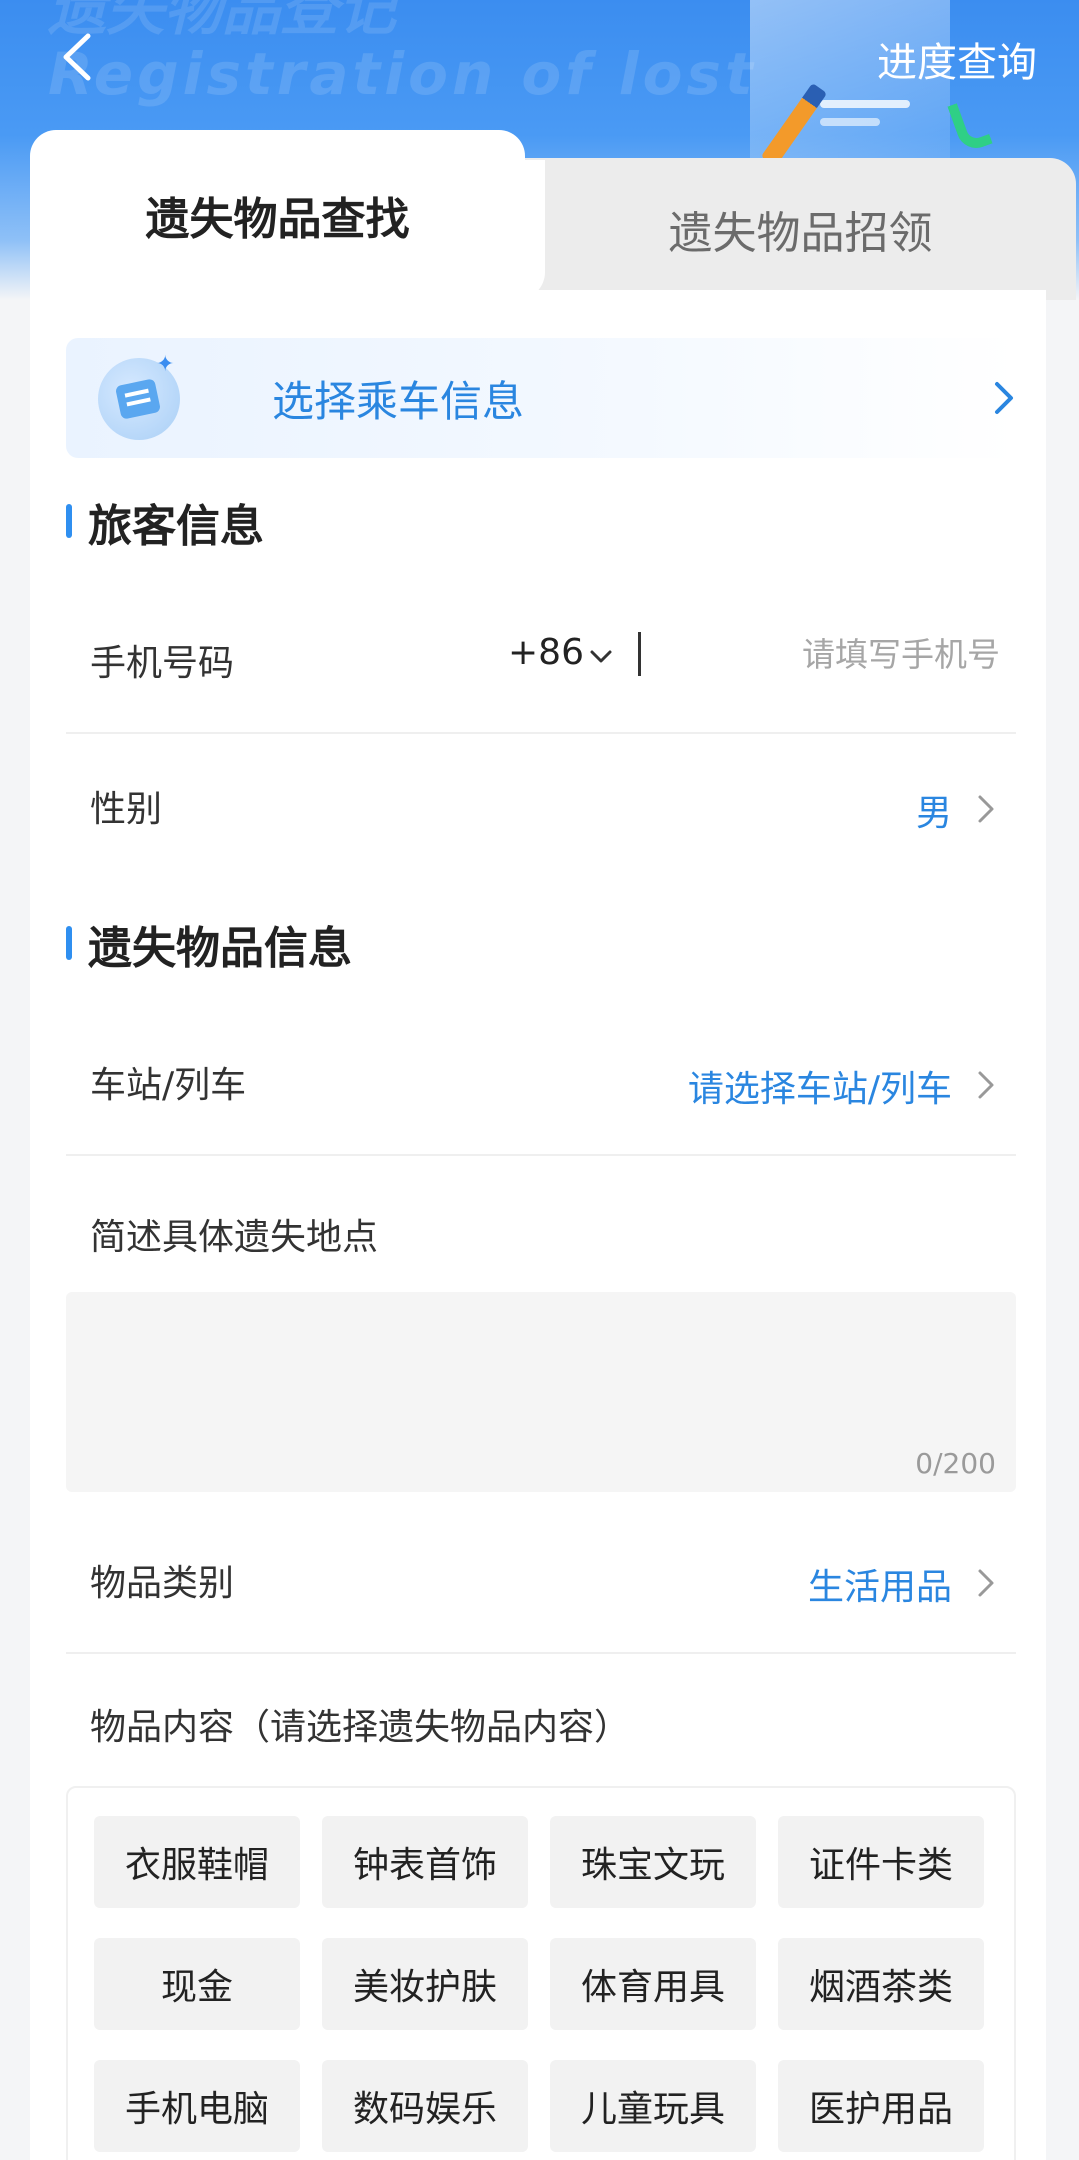 This screenshot has height=2160, width=1079. Describe the element at coordinates (209, 944) in the screenshot. I see `item-section-title: 遗失物品信息` at that location.